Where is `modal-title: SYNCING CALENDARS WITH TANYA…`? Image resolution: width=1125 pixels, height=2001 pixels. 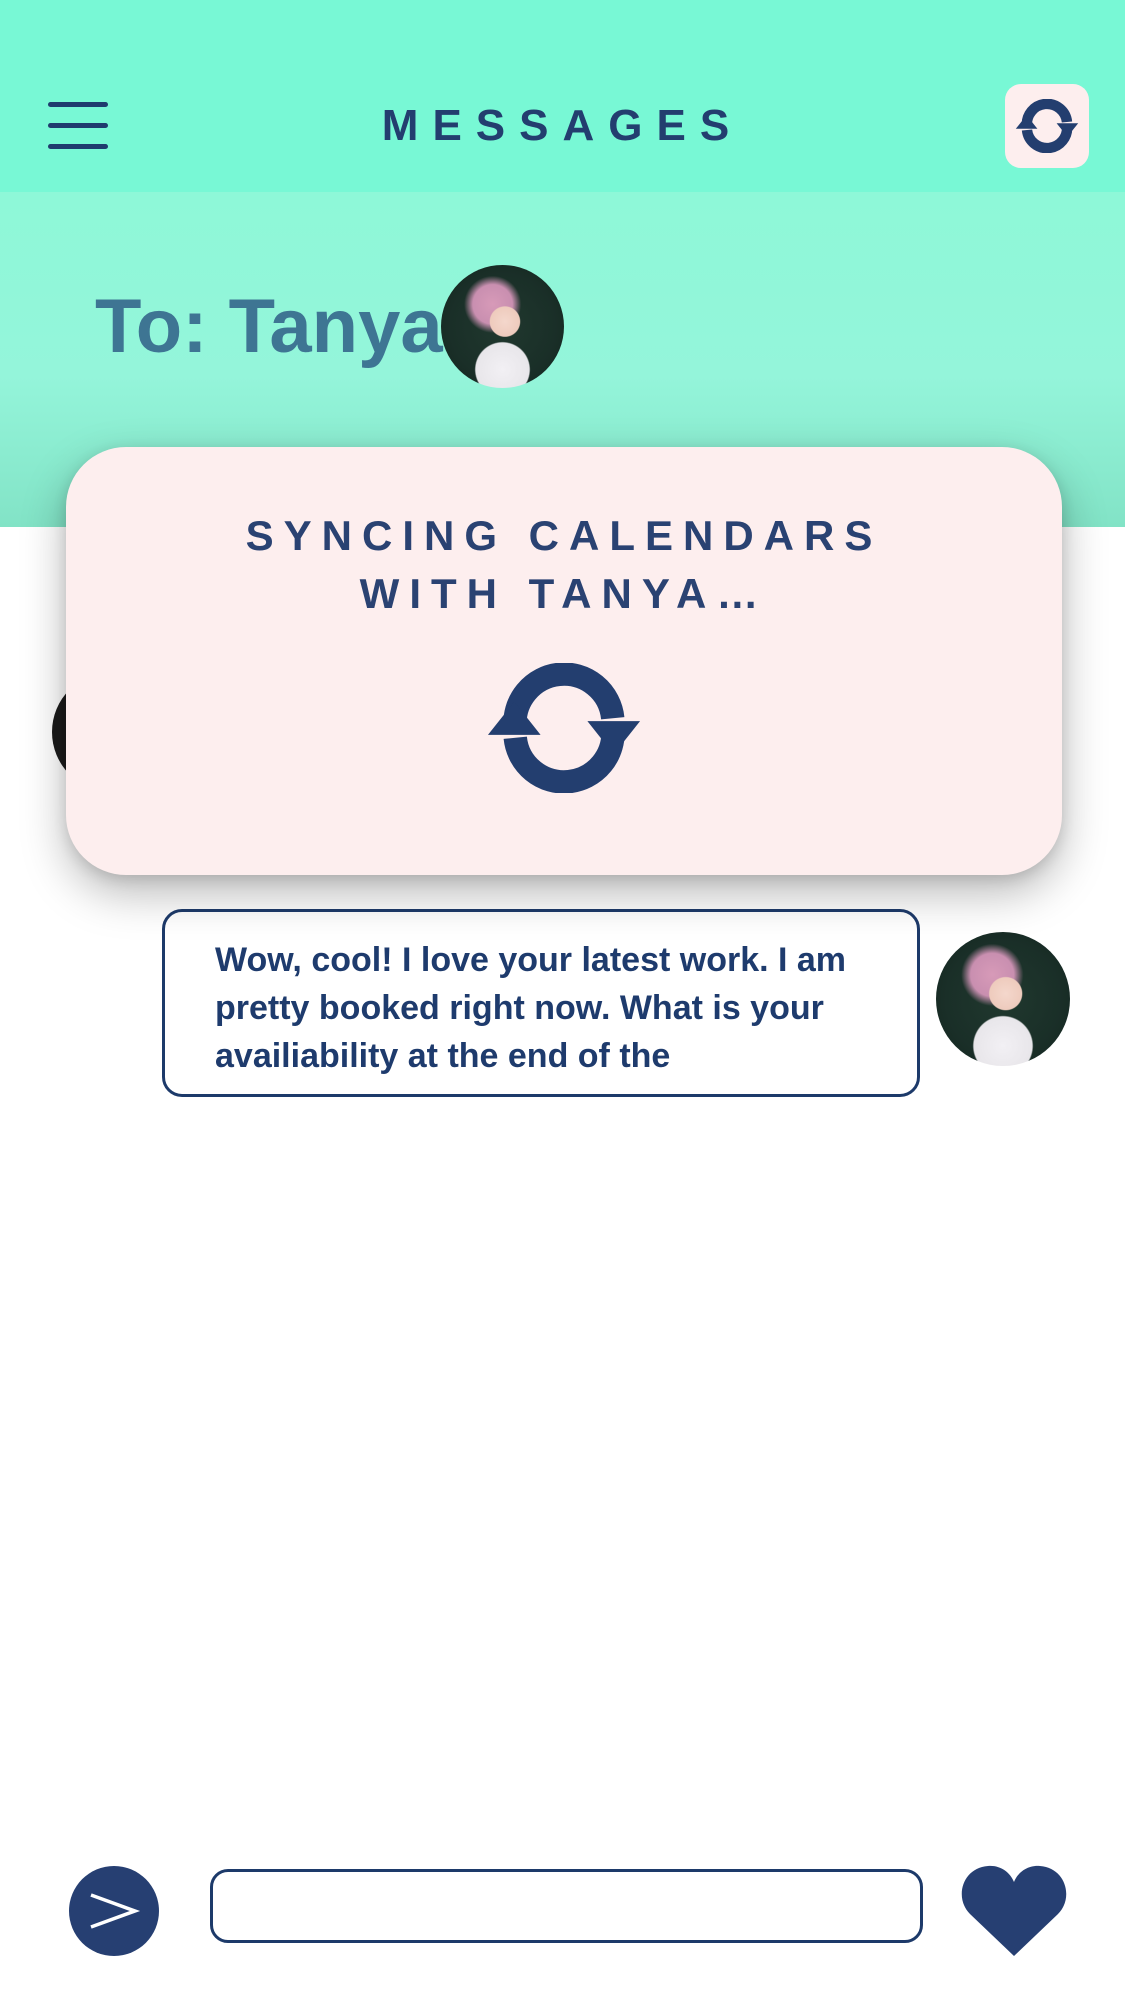
modal-title: SYNCING CALENDARS WITH TANYA… is located at coordinates (564, 565).